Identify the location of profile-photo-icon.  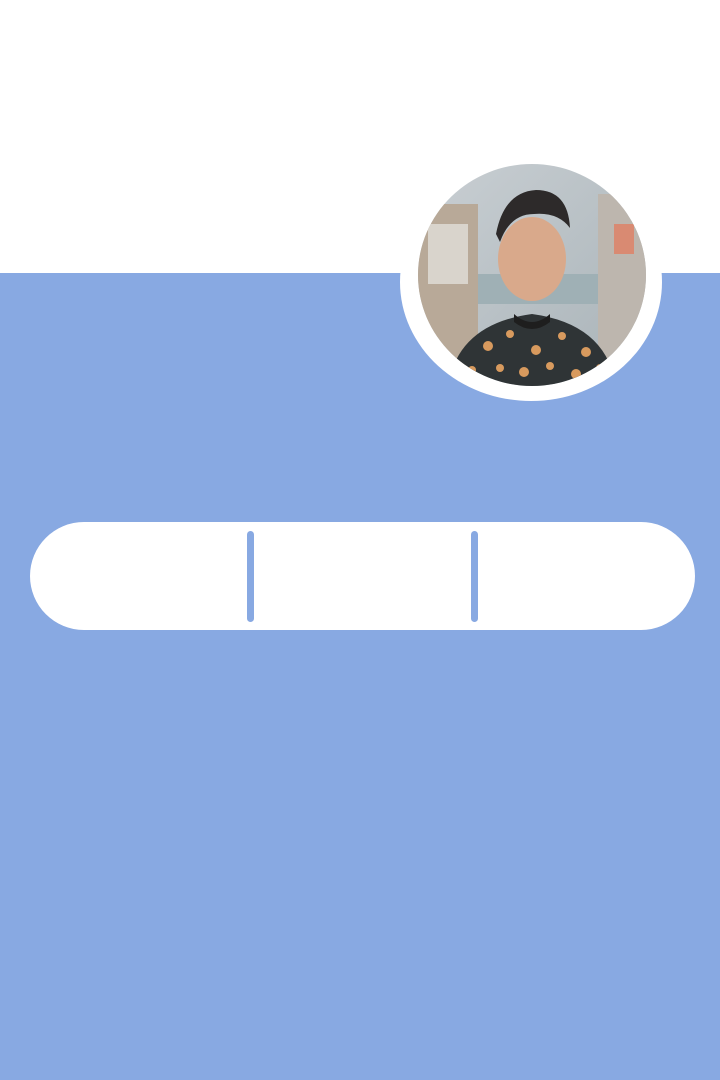
(532, 275).